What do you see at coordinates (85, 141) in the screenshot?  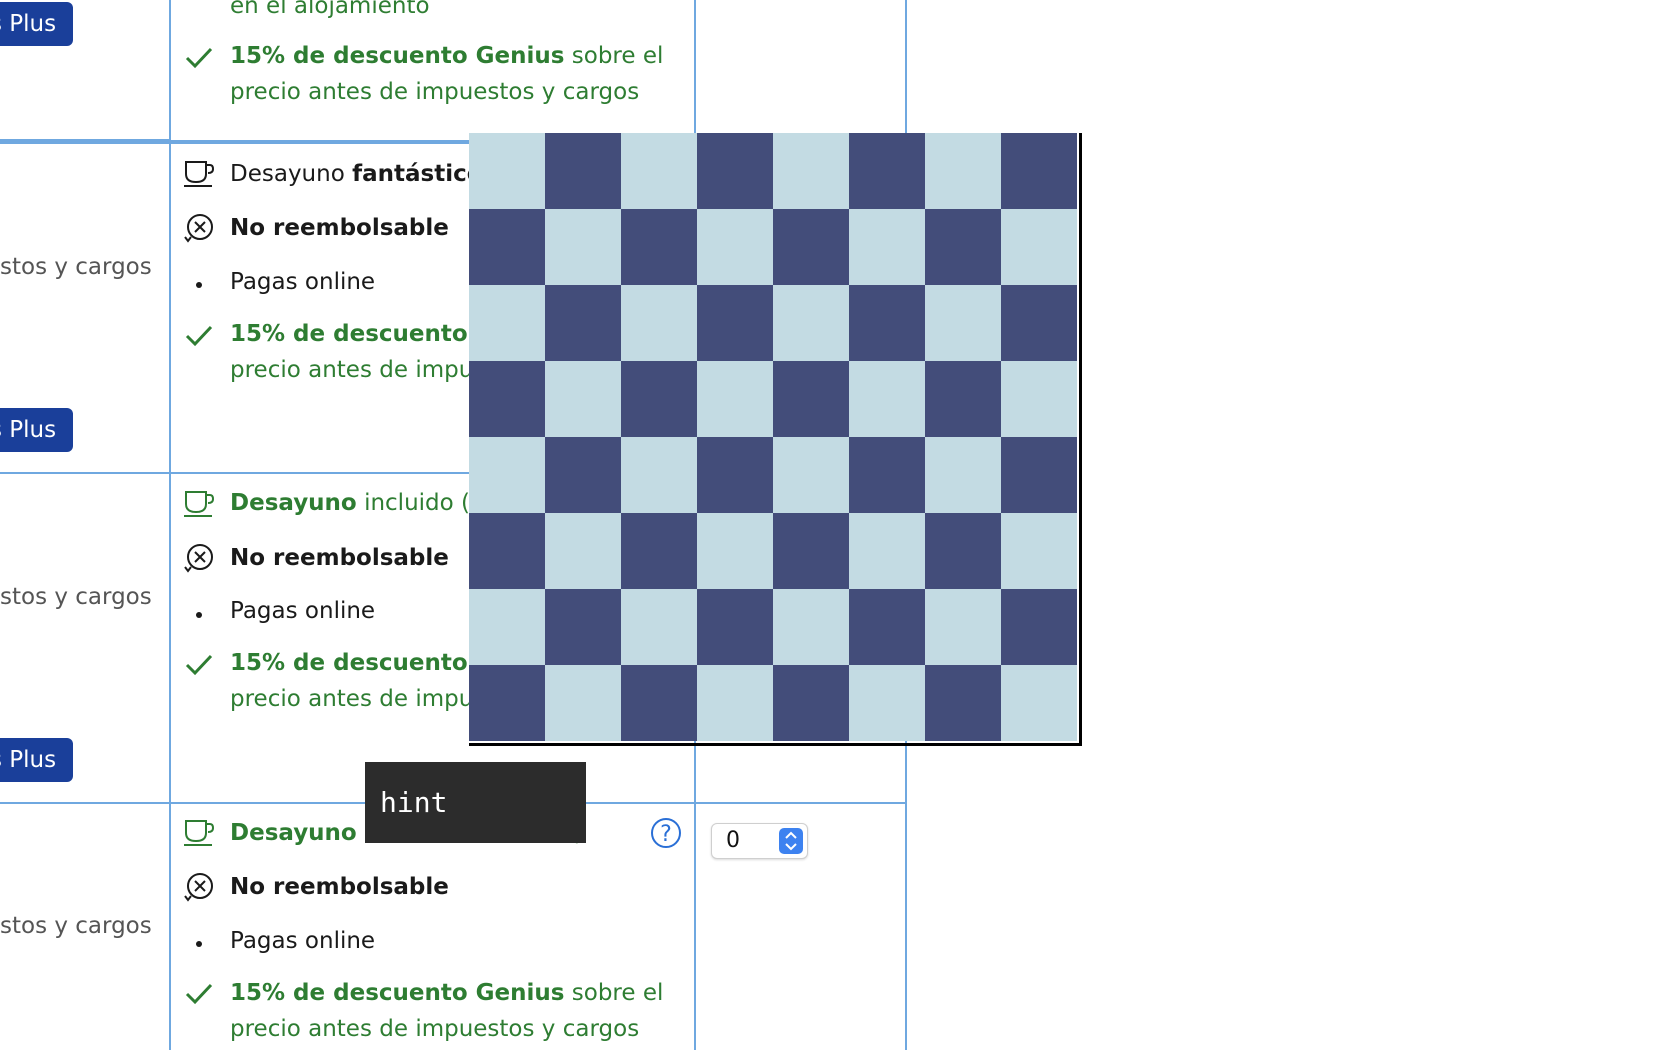 I see `row-divider-selected` at bounding box center [85, 141].